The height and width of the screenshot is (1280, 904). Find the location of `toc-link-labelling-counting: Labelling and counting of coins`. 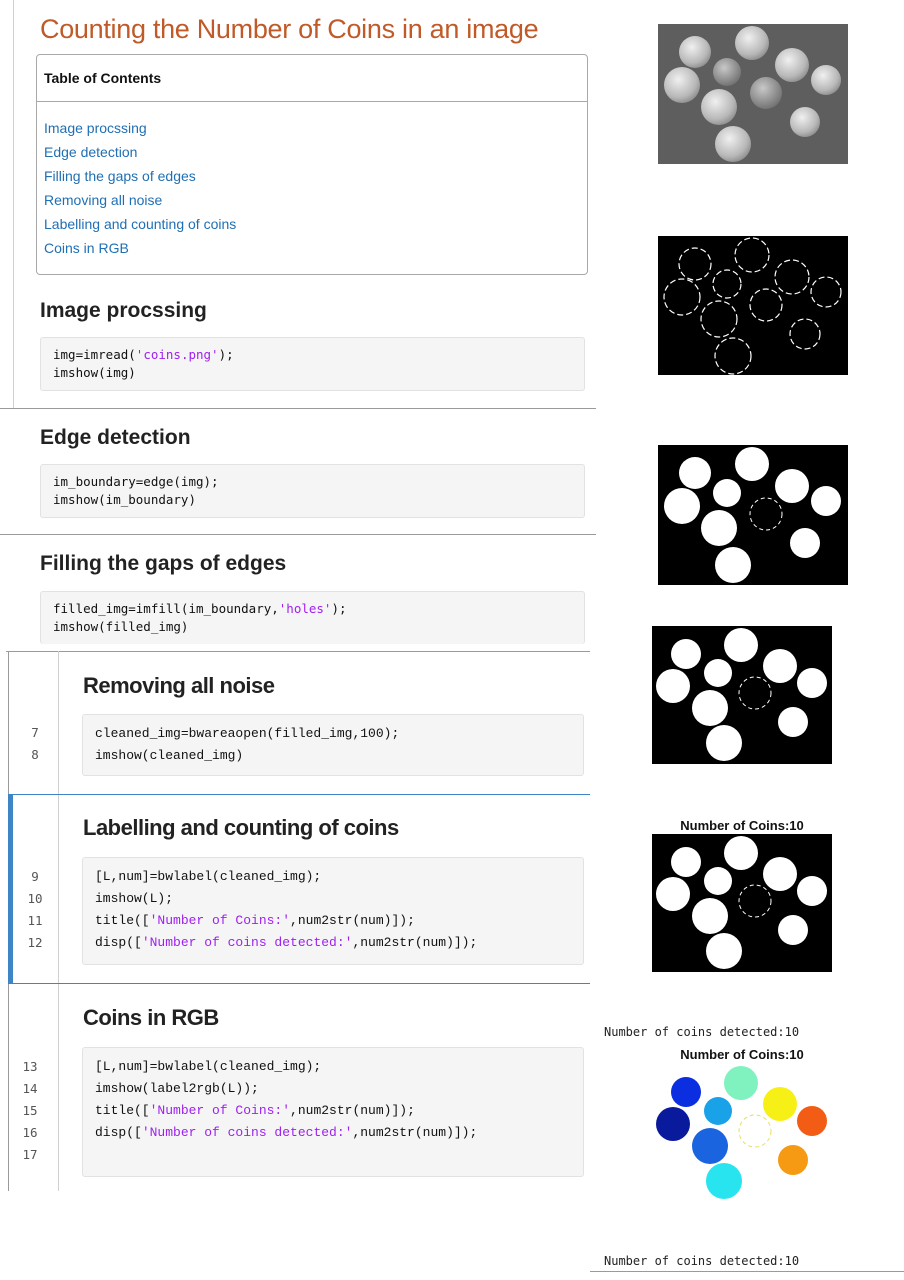

toc-link-labelling-counting: Labelling and counting of coins is located at coordinates (315, 224).